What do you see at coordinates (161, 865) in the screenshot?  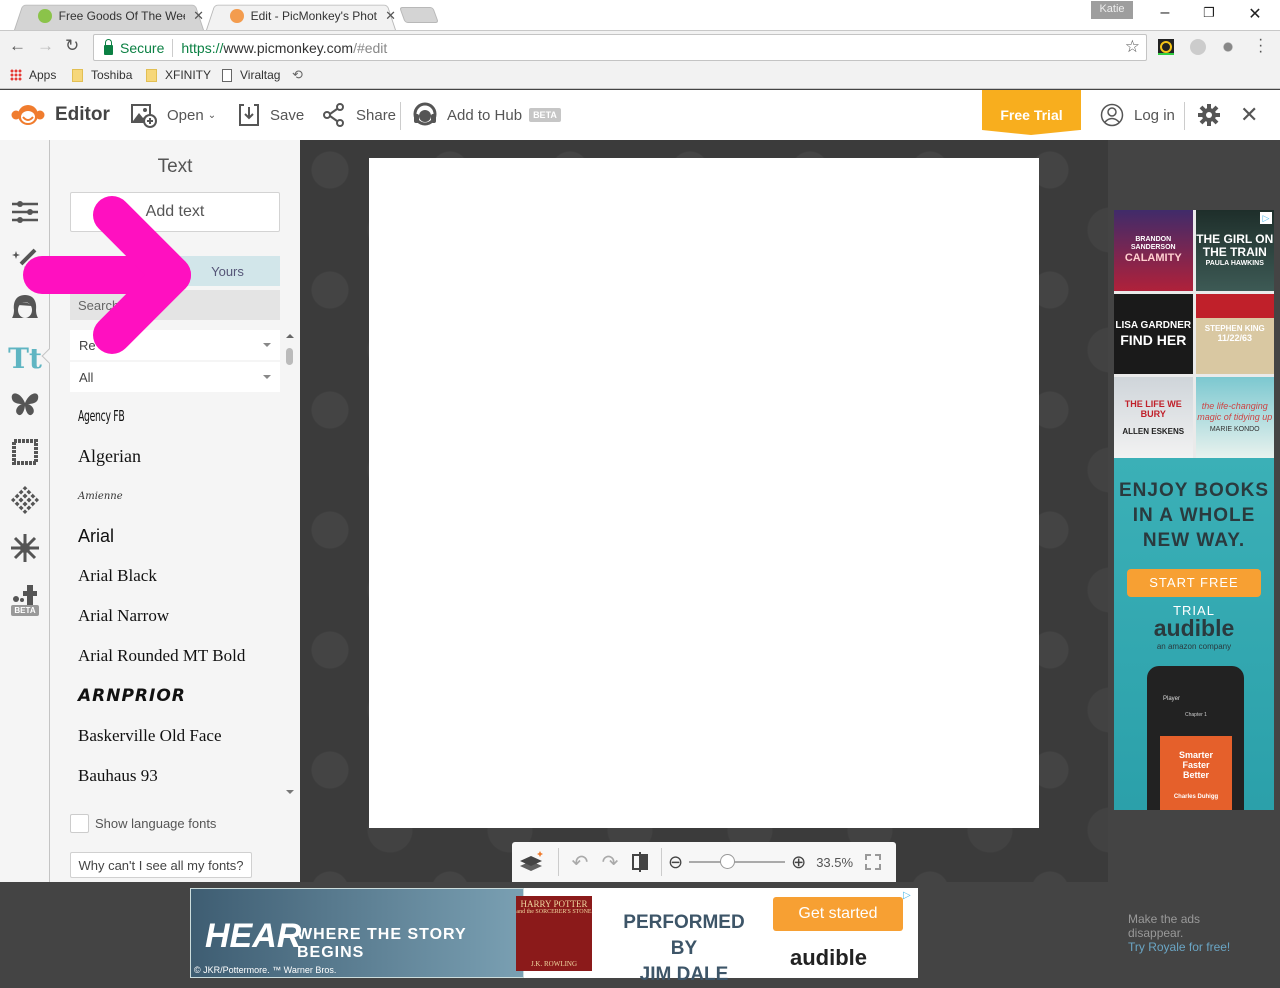 I see `why-fonts-button: Why can't I see all my fonts?` at bounding box center [161, 865].